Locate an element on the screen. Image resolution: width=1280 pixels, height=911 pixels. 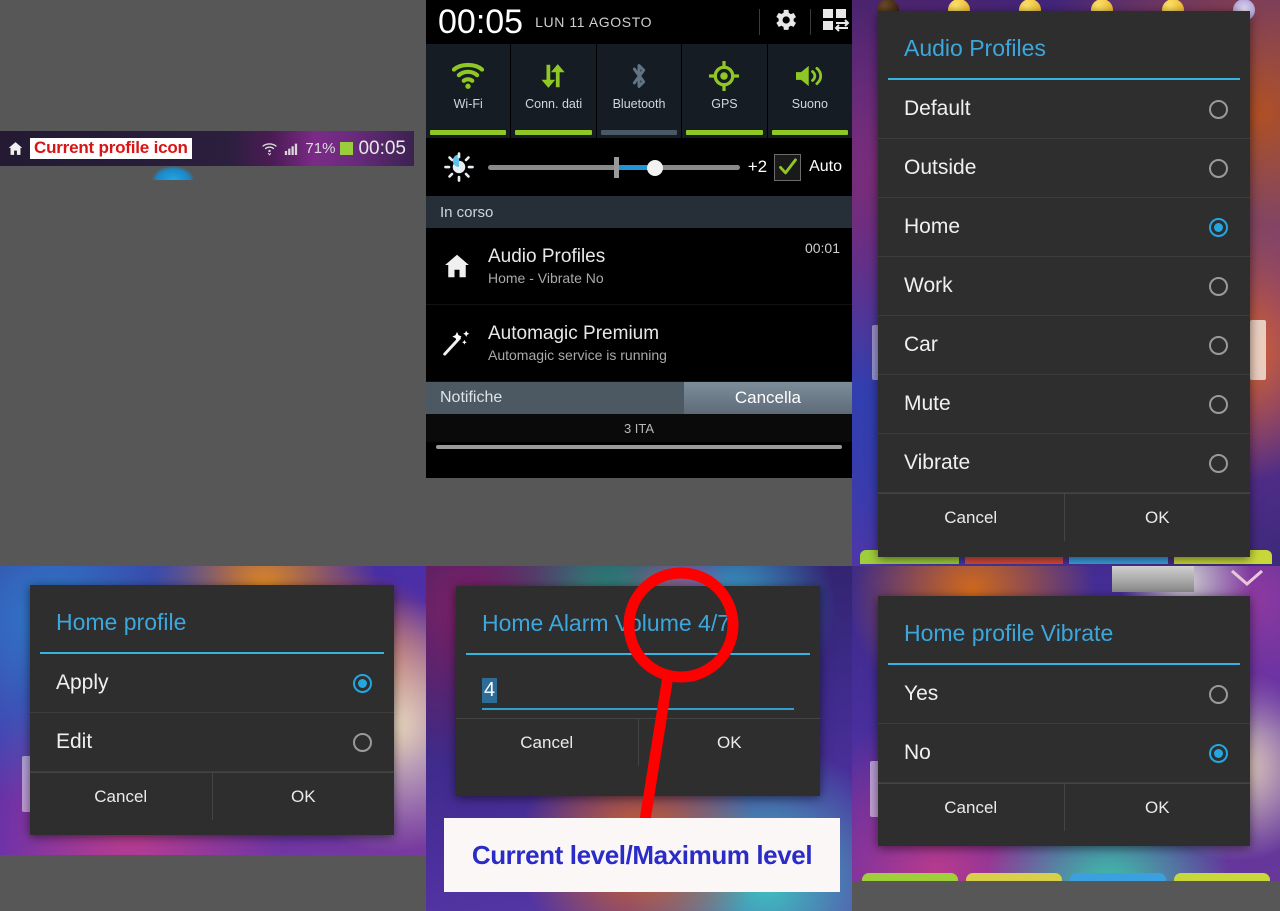
notification-title: Audio Profiles is located at coordinates (547, 256).